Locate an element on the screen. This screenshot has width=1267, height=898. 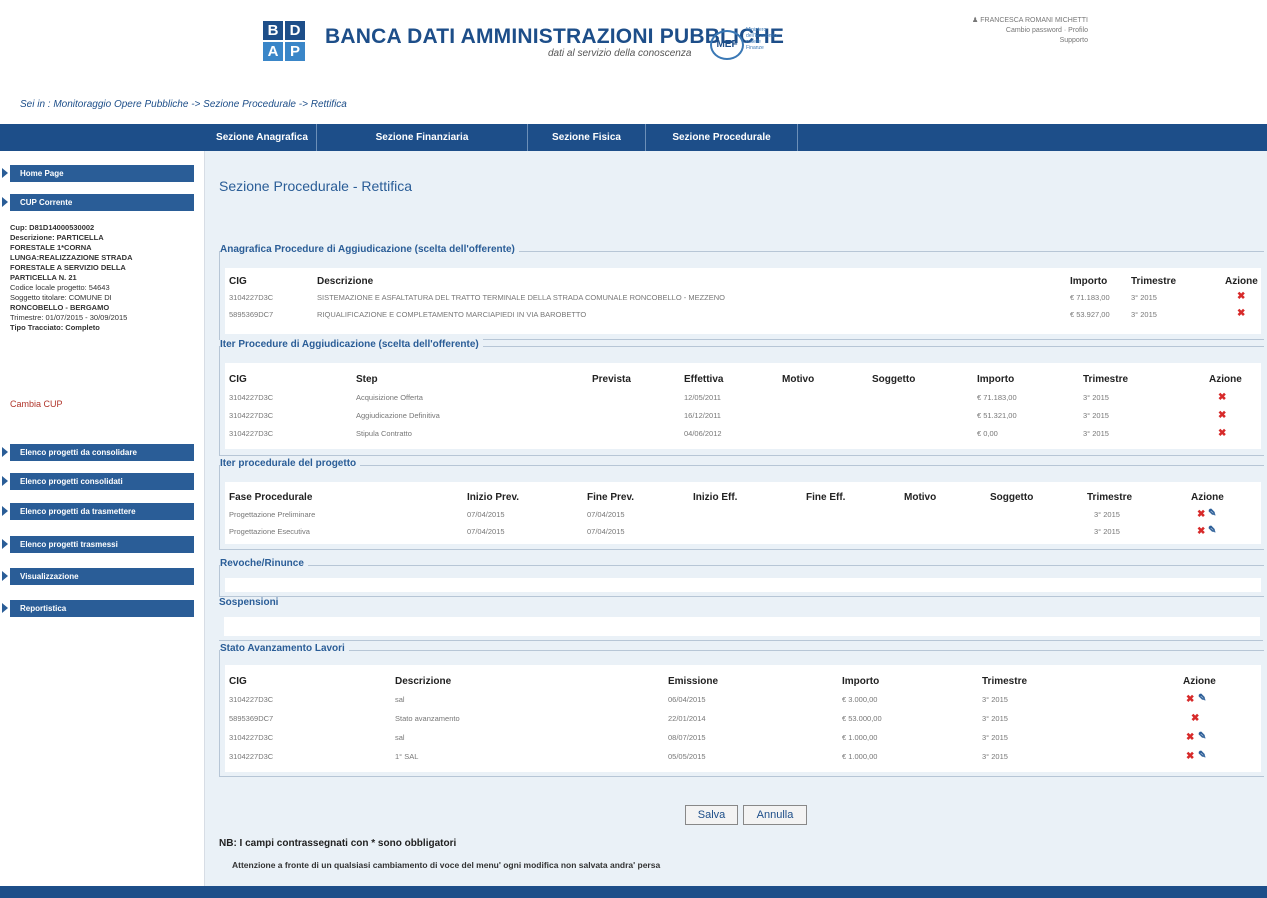
sidebar-item-progetti-trasmessi: Elenco progetti trasmessi is located at coordinates (98, 544).